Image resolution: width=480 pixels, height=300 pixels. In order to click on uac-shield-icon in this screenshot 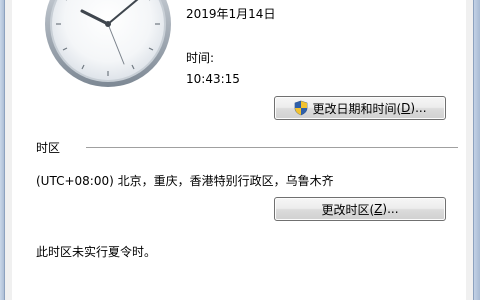, I will do `click(301, 108)`.